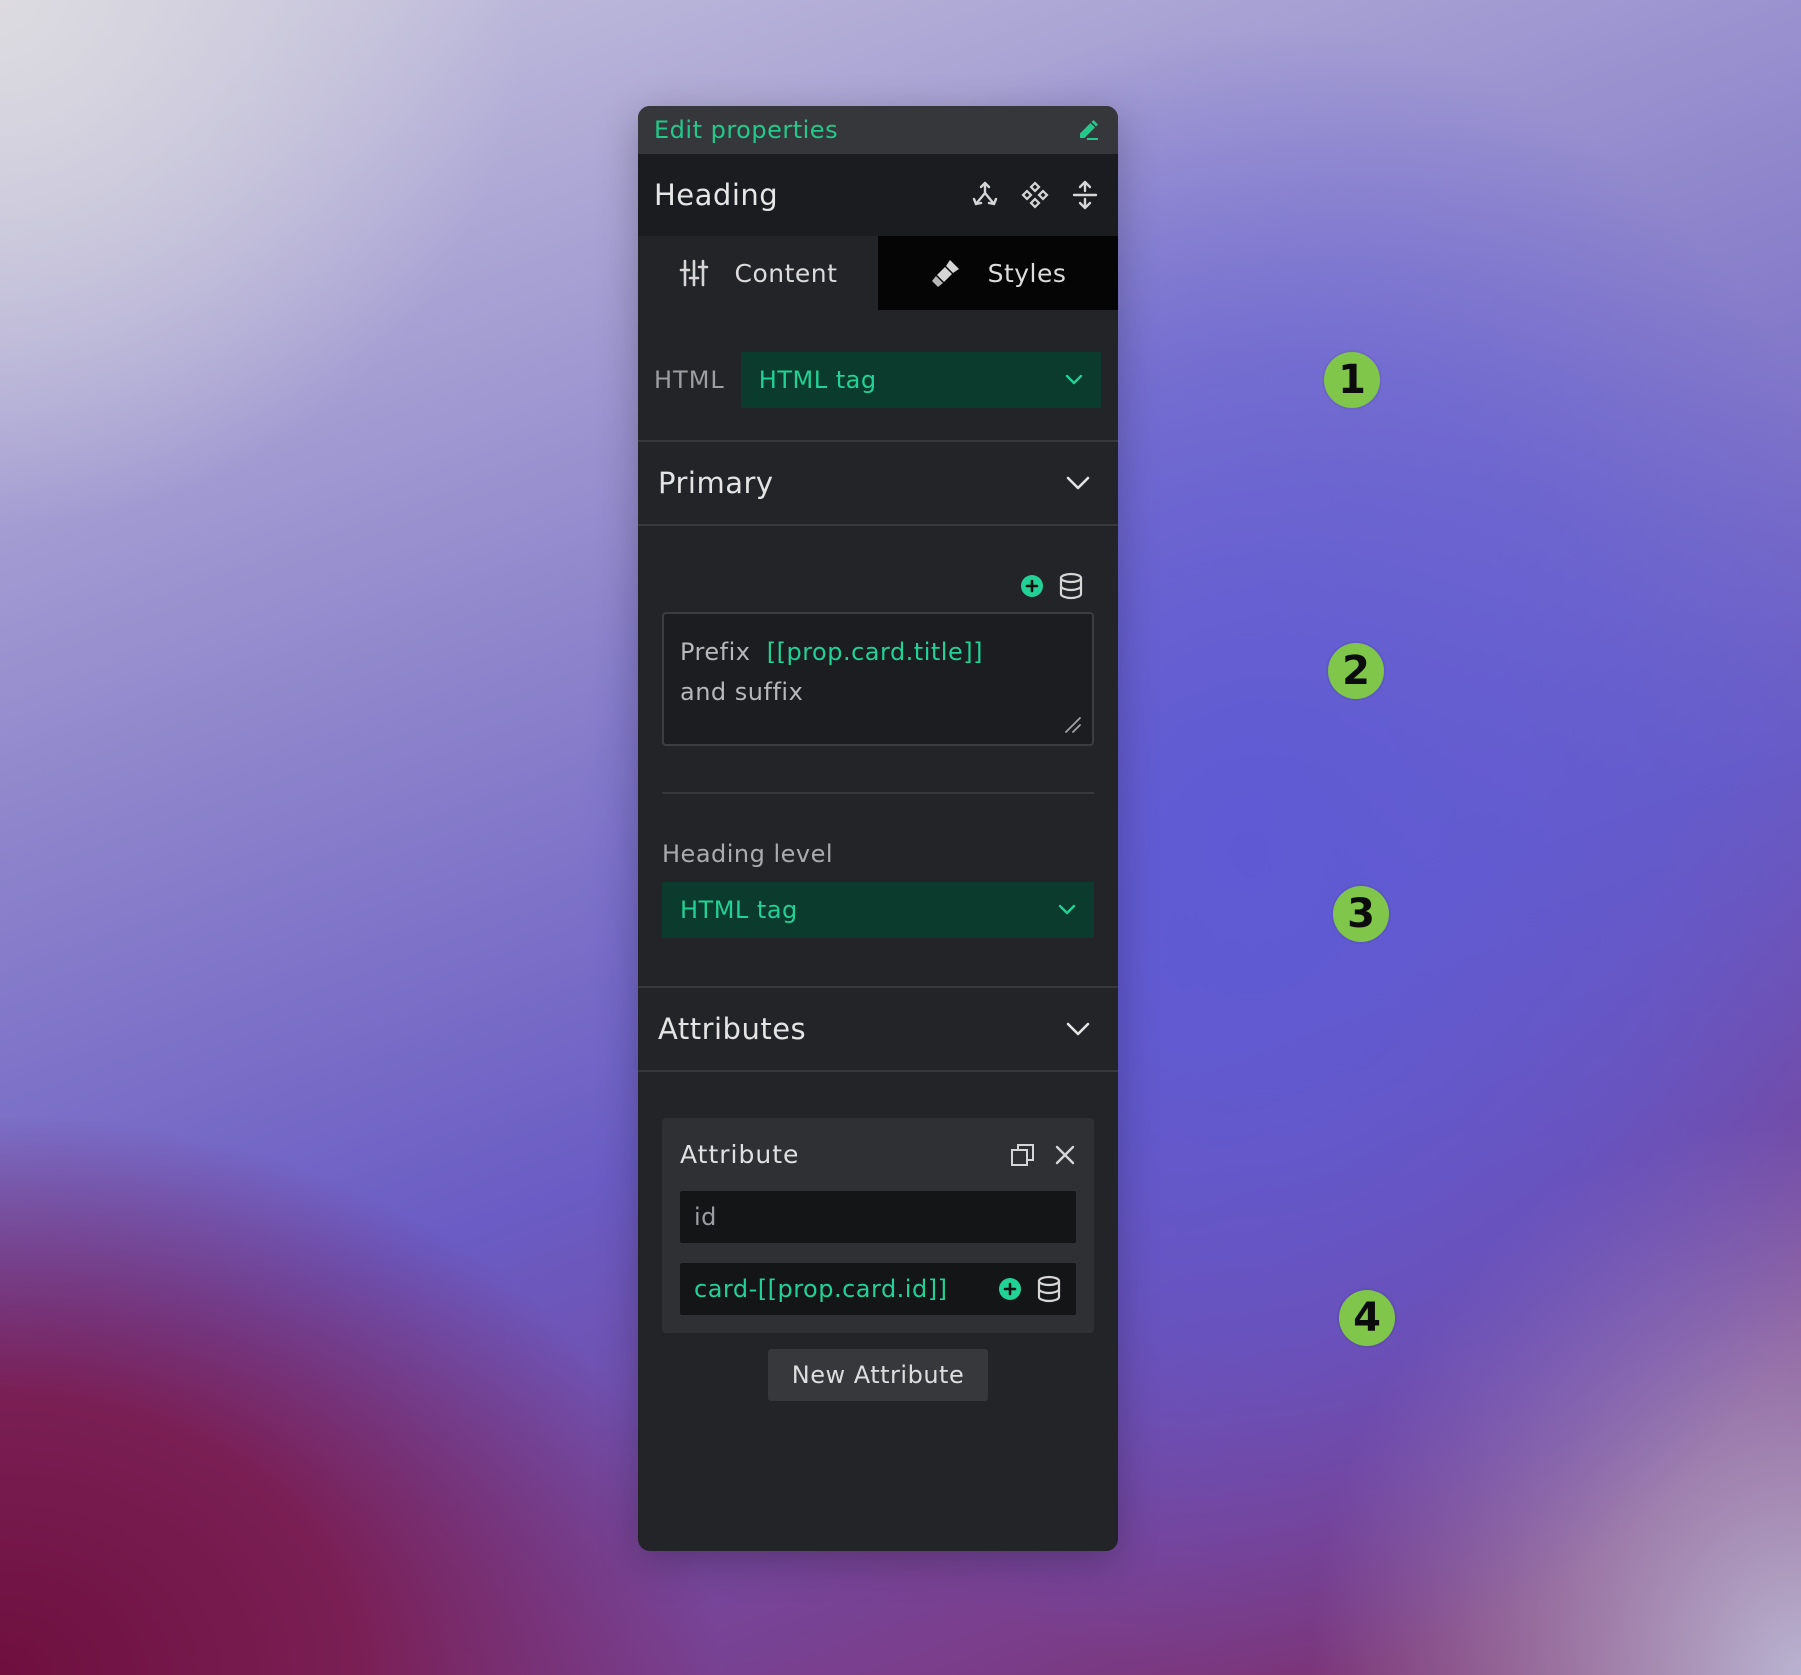  I want to click on callout-badge-1: 1, so click(1352, 380).